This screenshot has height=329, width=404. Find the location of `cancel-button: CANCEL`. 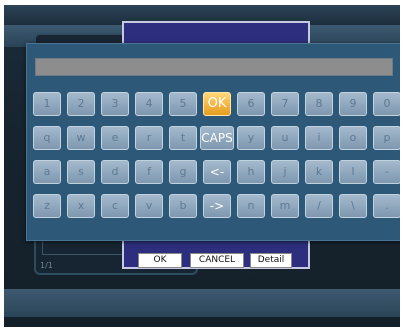

cancel-button: CANCEL is located at coordinates (217, 260).